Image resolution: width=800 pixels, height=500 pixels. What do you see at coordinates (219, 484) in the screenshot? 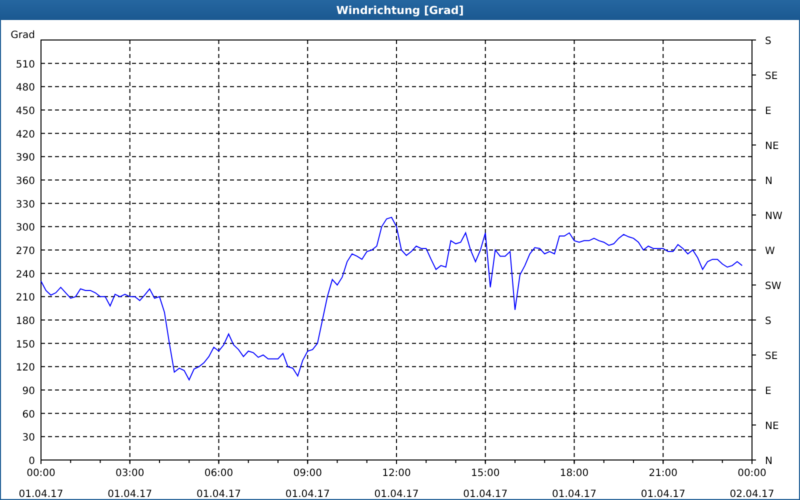
I see `x-axis-label: 06:00 01.04.17` at bounding box center [219, 484].